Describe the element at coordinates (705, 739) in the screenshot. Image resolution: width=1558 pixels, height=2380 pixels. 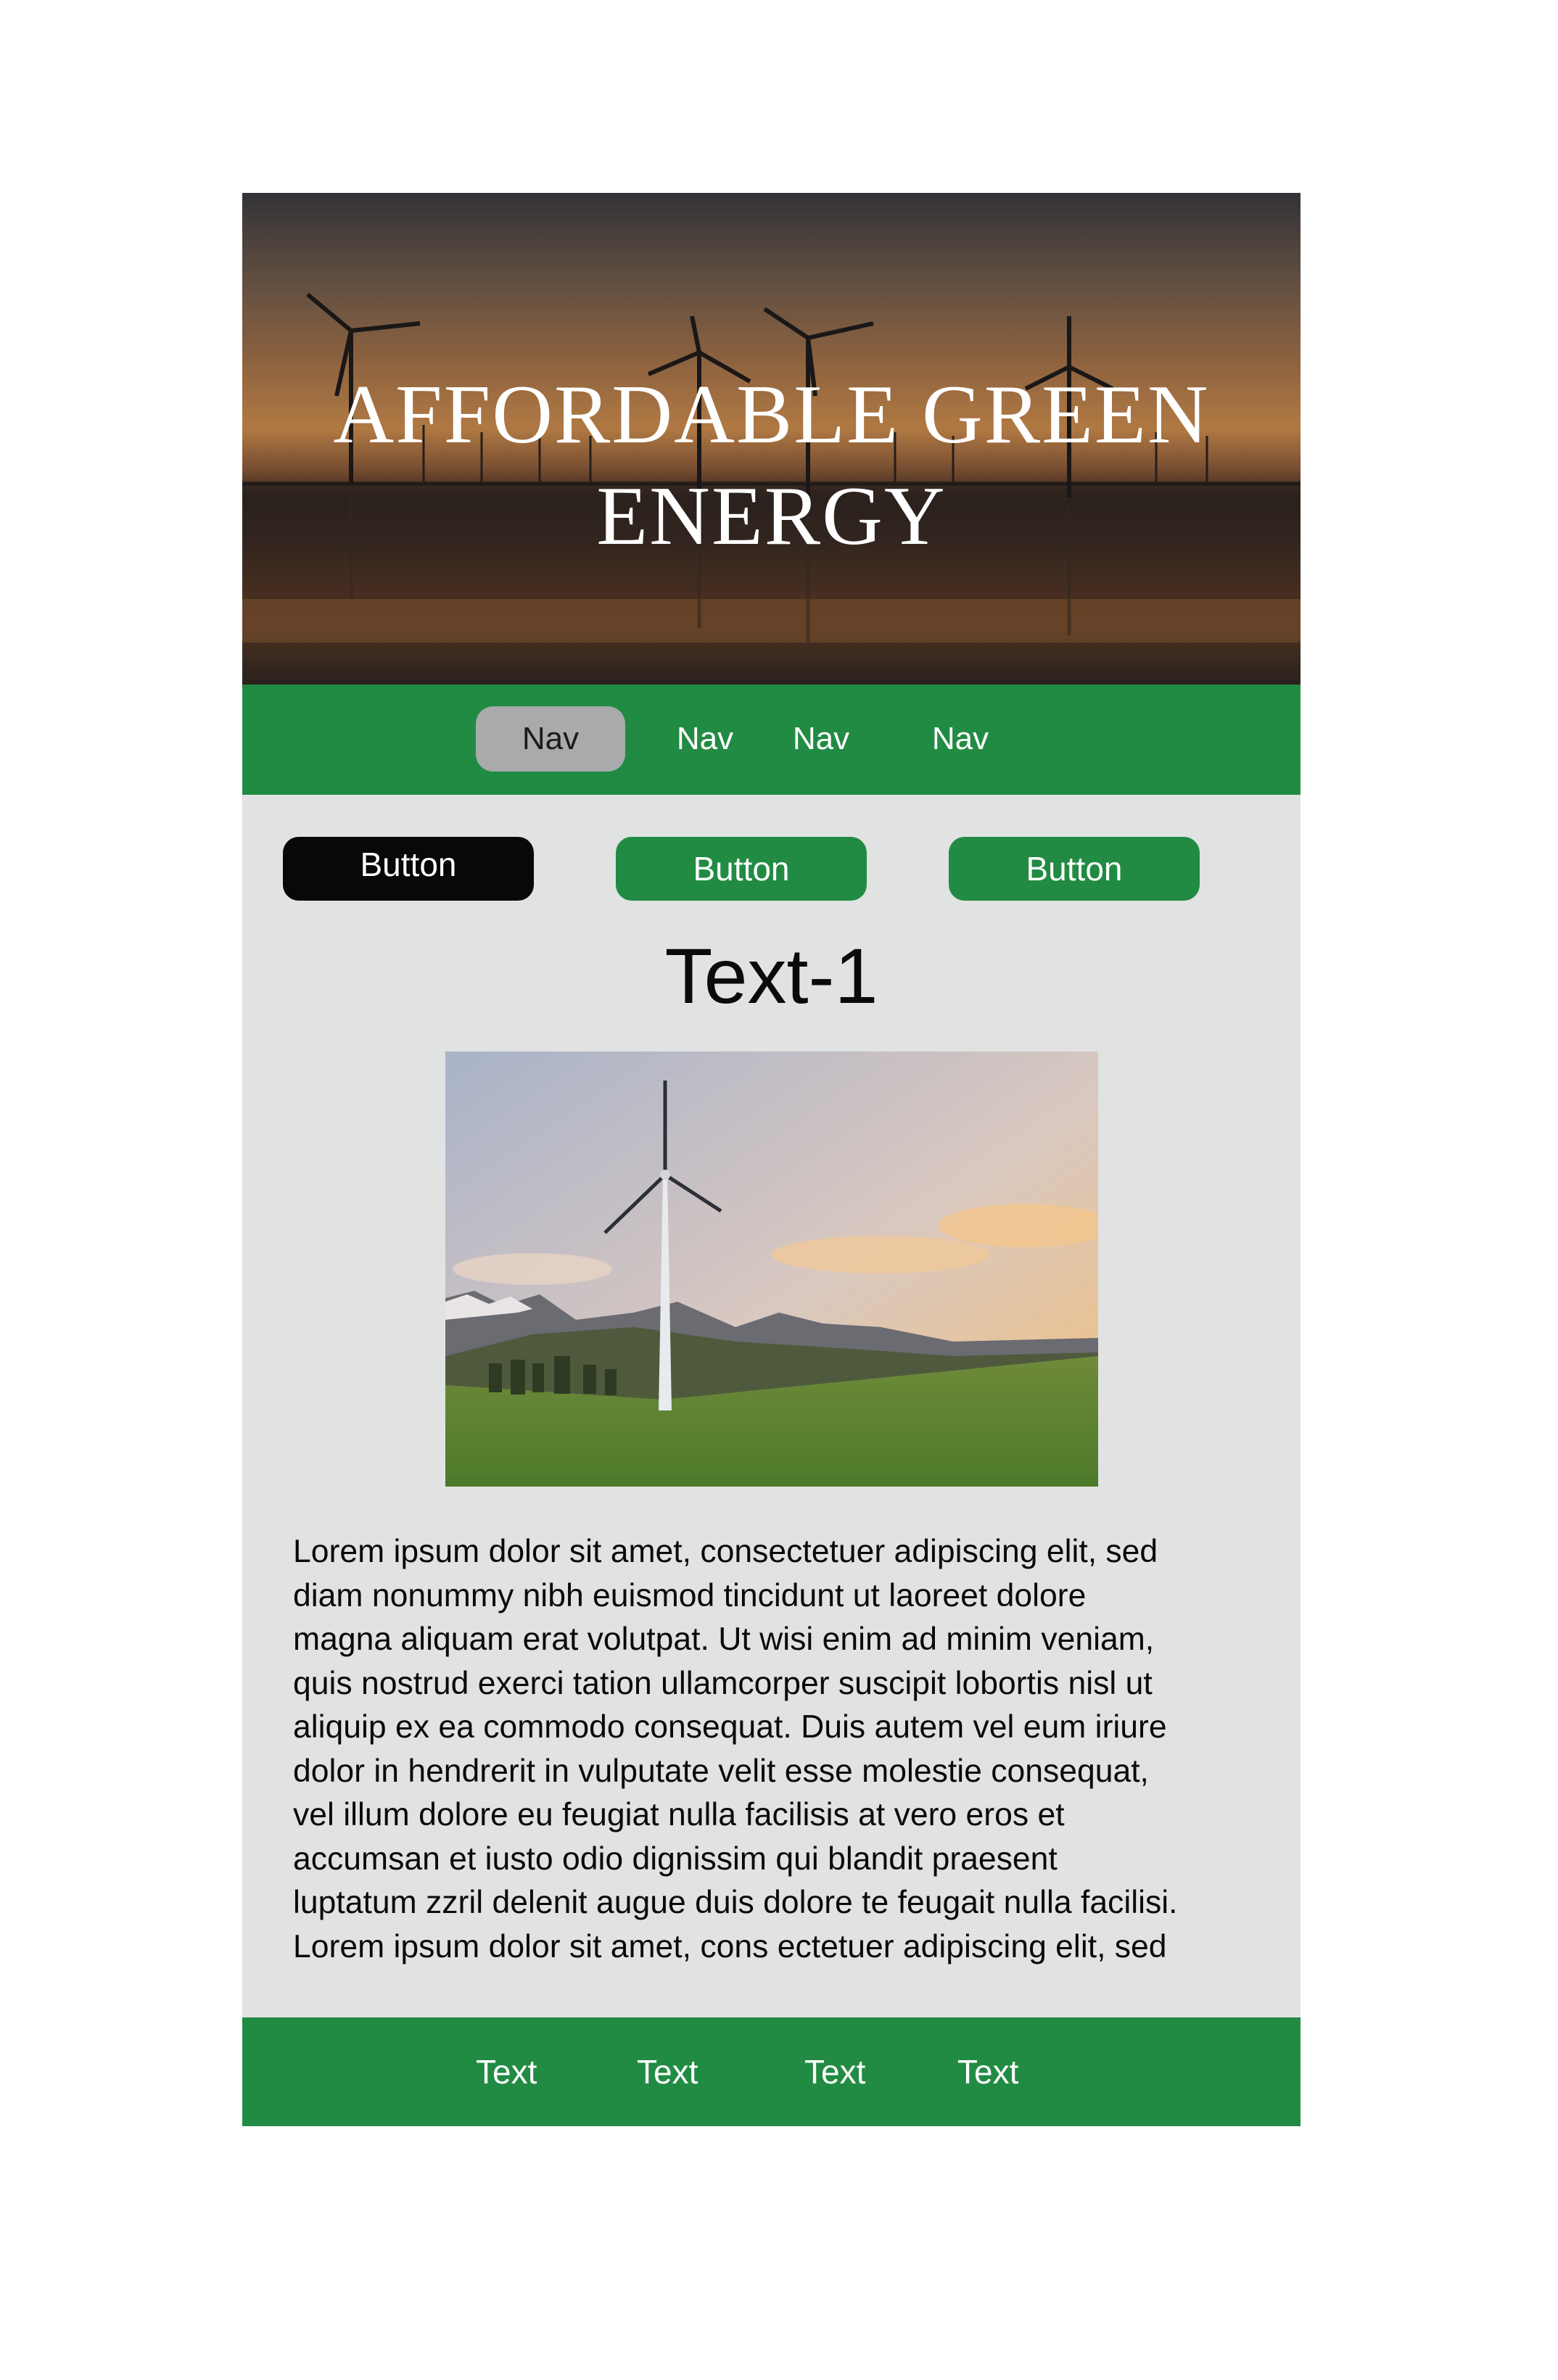
I see `nav-item-2: Nav` at that location.